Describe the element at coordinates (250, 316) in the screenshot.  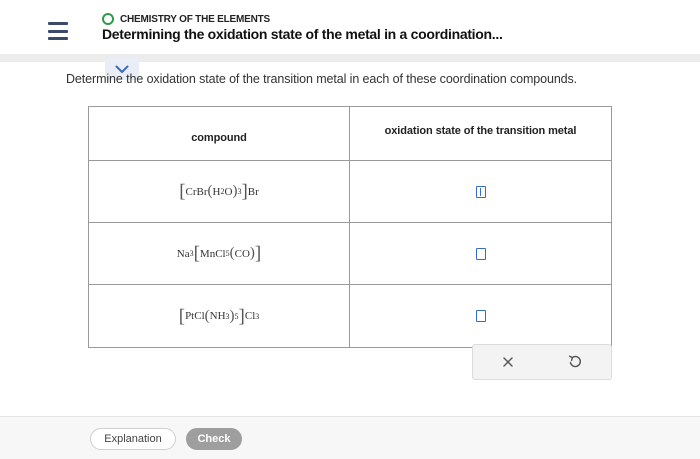
I see `formula-counter-ion: Cl` at that location.